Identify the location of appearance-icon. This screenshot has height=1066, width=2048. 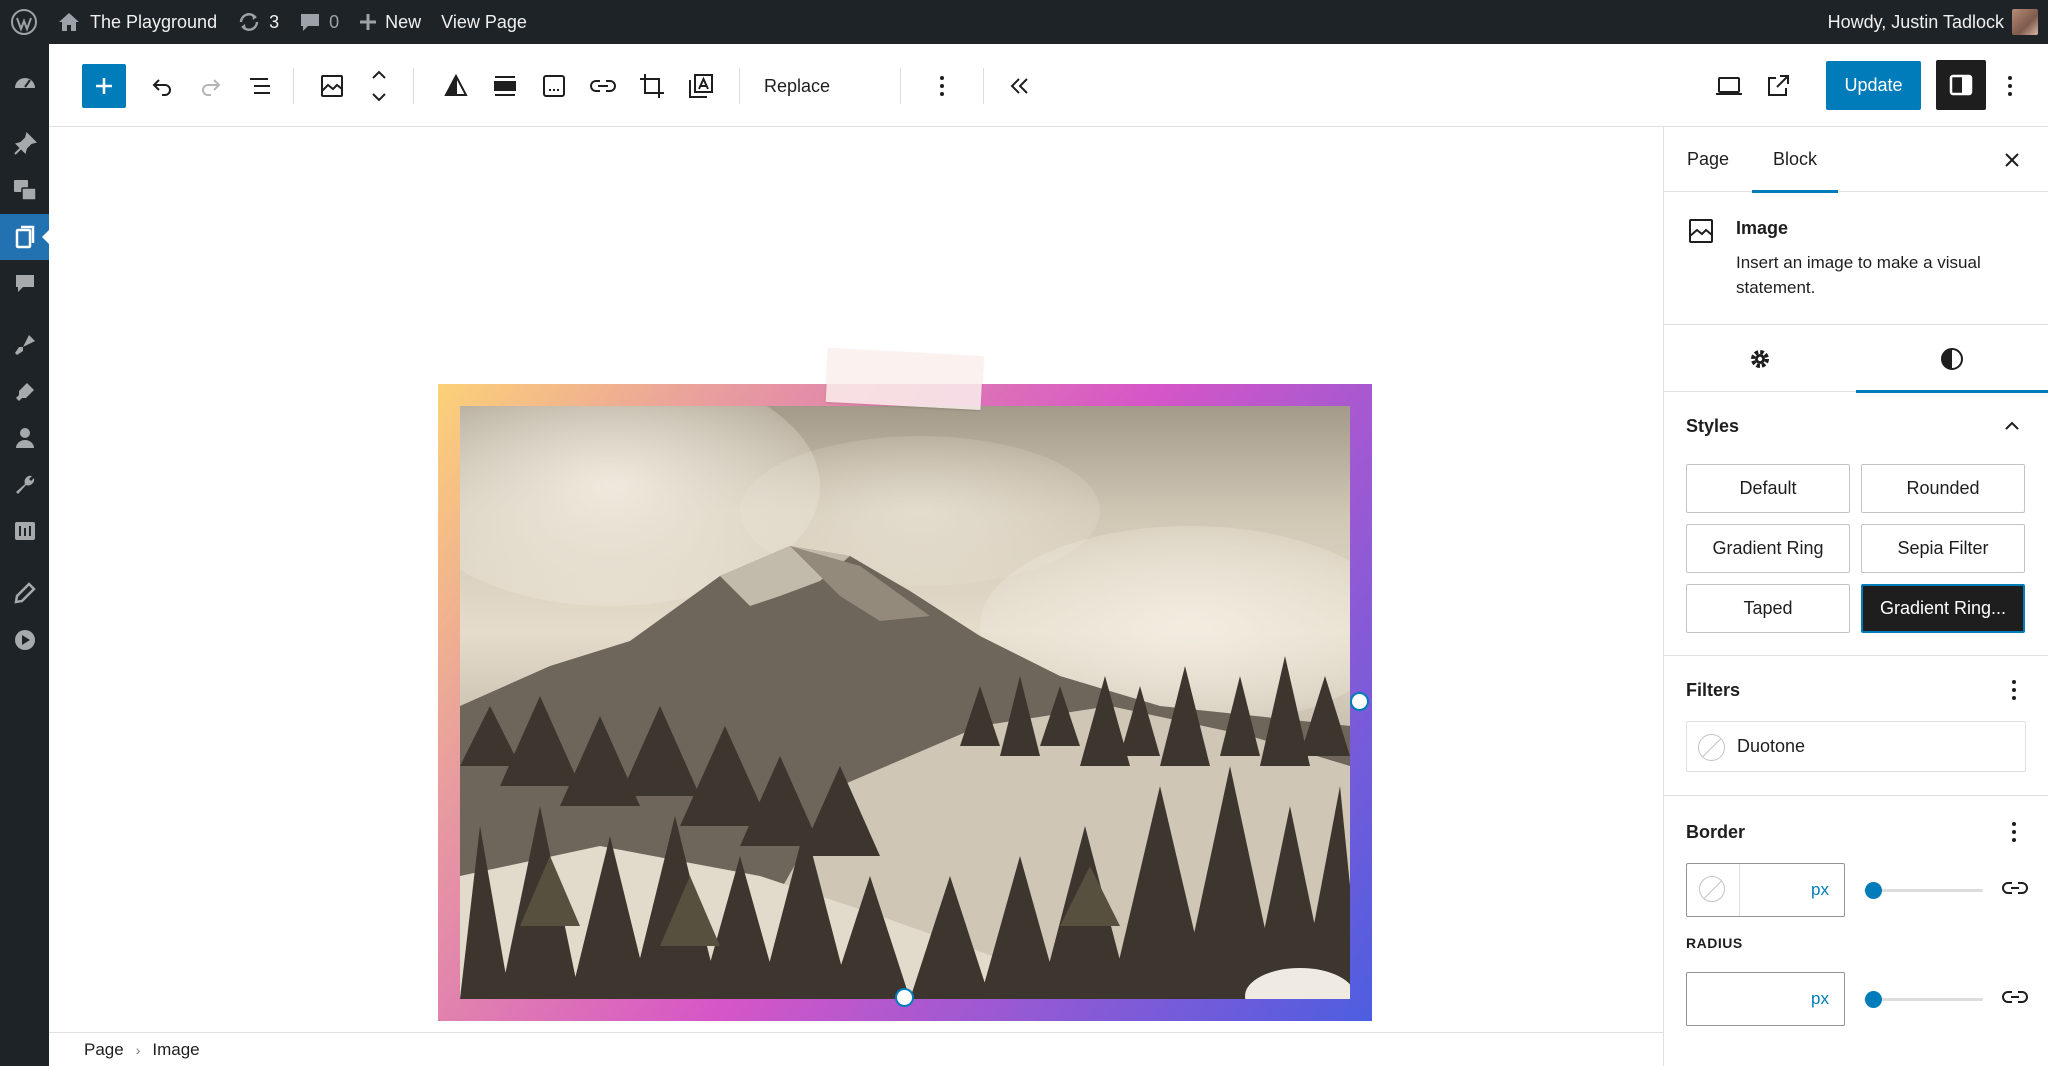
(24, 345).